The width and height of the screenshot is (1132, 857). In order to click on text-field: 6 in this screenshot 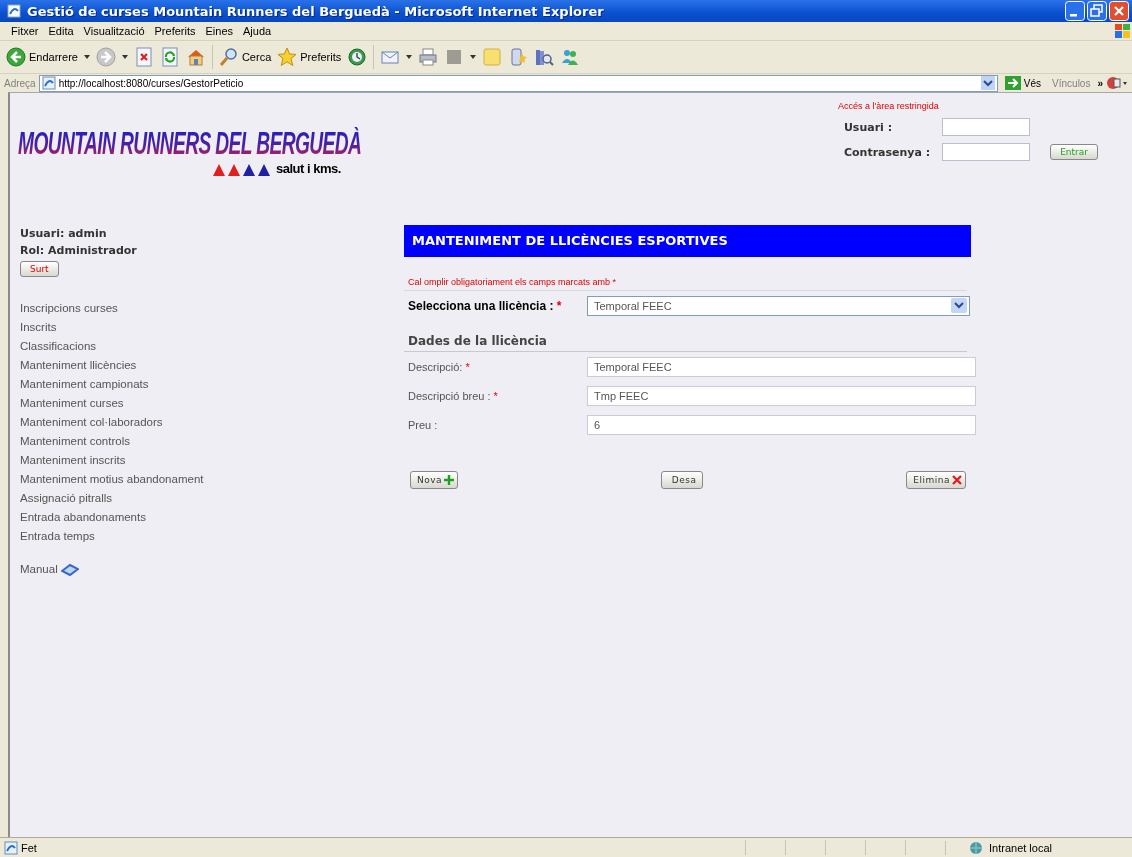, I will do `click(781, 424)`.